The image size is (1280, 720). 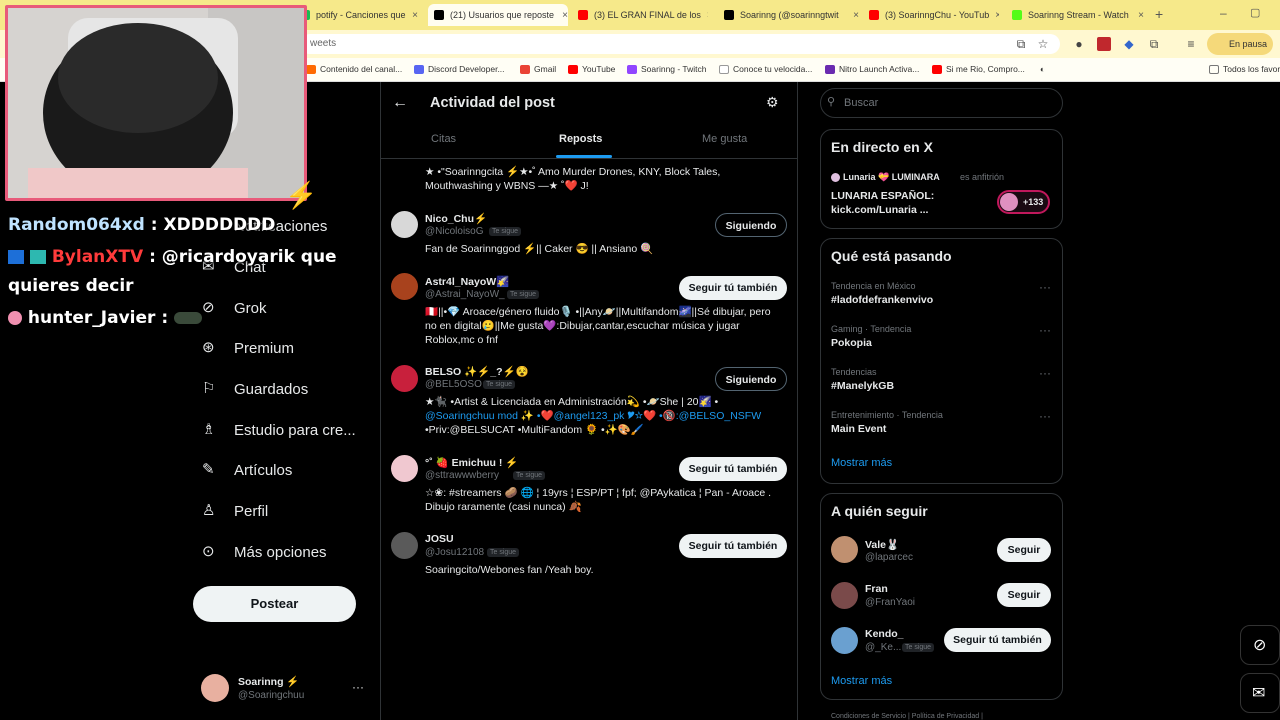 I want to click on tab-reposts: Reposts, so click(x=580, y=139).